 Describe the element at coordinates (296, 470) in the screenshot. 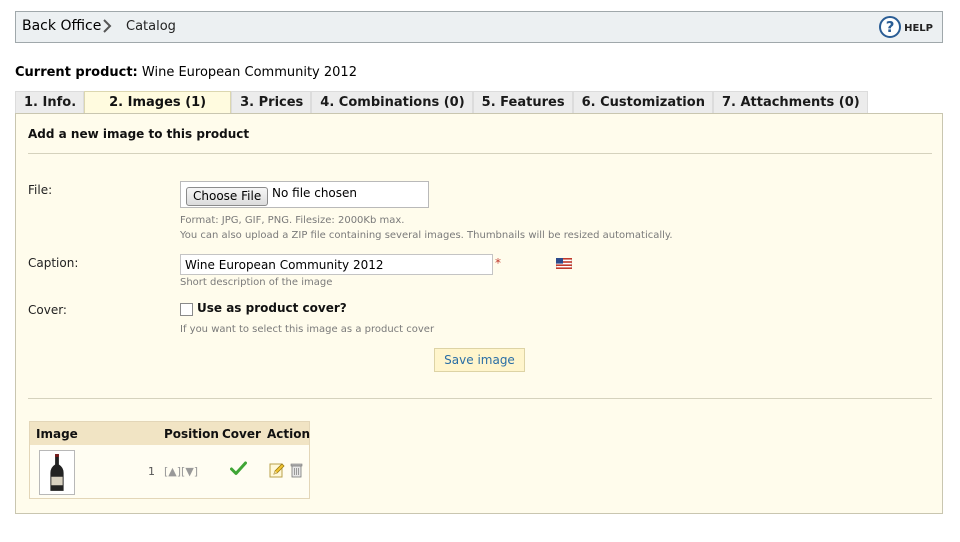

I see `trash-icon` at that location.